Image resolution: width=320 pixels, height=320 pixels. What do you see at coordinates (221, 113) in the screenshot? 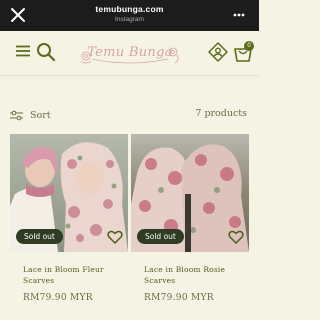
I see `product-count: 7 products` at bounding box center [221, 113].